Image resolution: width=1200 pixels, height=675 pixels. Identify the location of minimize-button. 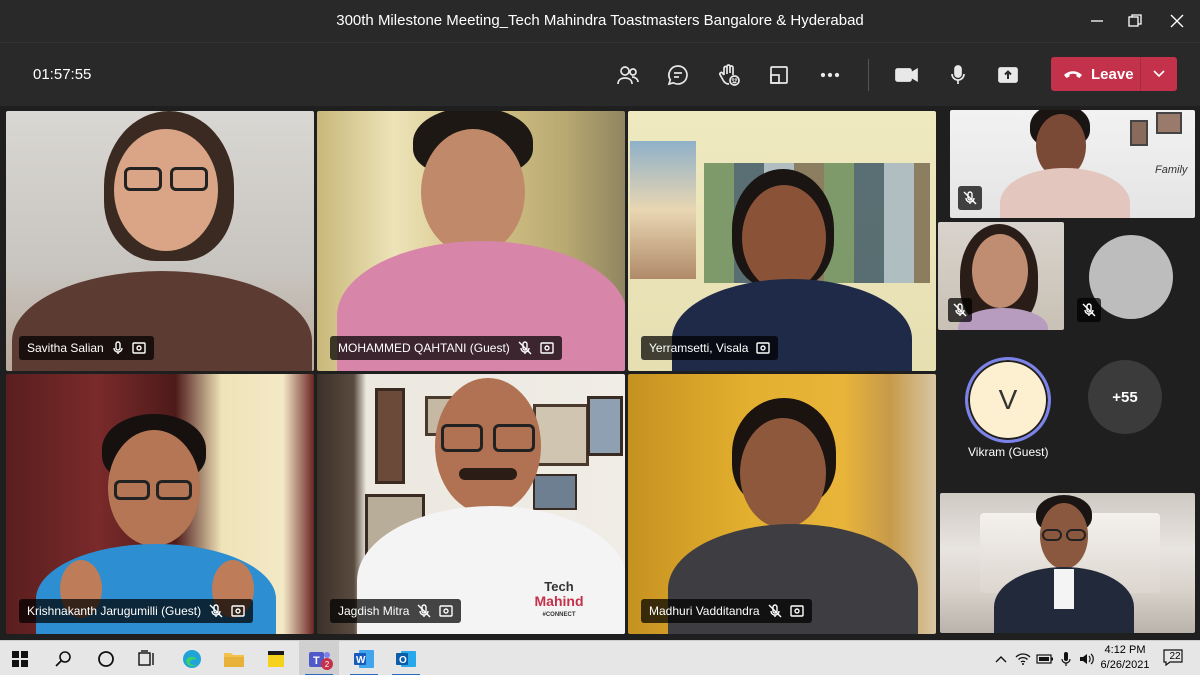
(1097, 21).